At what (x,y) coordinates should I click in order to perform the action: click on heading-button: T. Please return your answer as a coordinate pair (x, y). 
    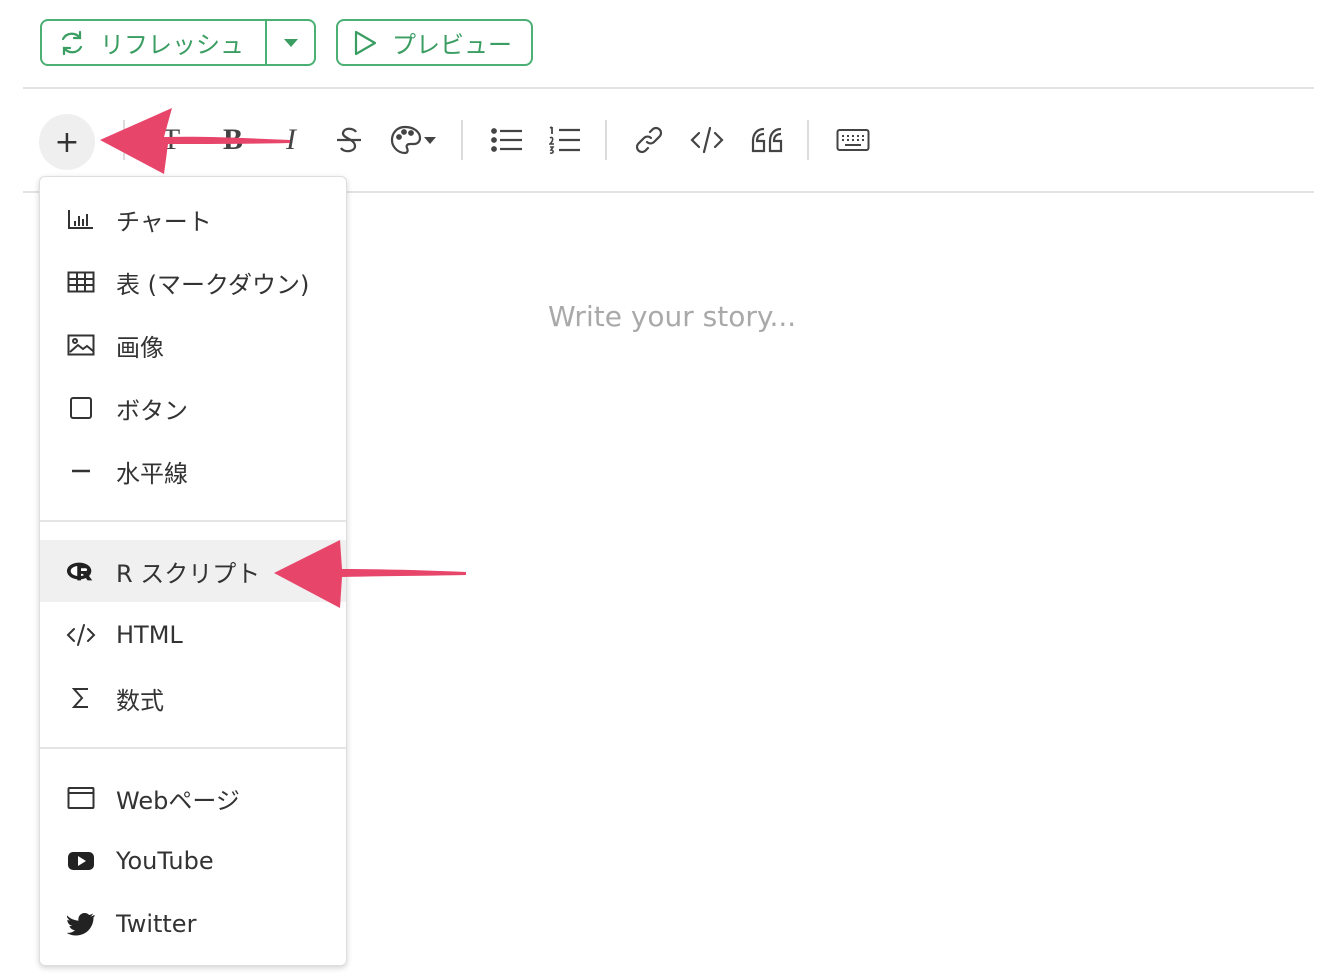
    Looking at the image, I should click on (171, 140).